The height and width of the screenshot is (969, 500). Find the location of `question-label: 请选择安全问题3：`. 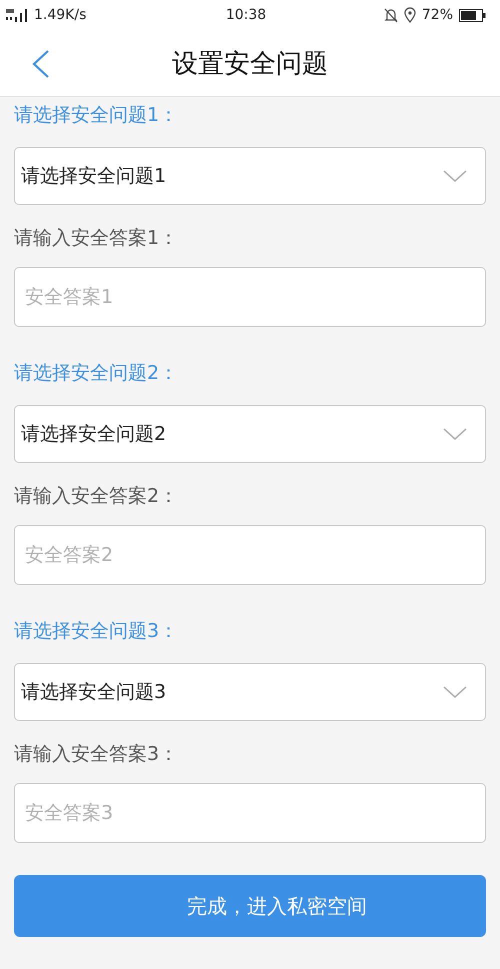

question-label: 请选择安全问题3： is located at coordinates (97, 631).